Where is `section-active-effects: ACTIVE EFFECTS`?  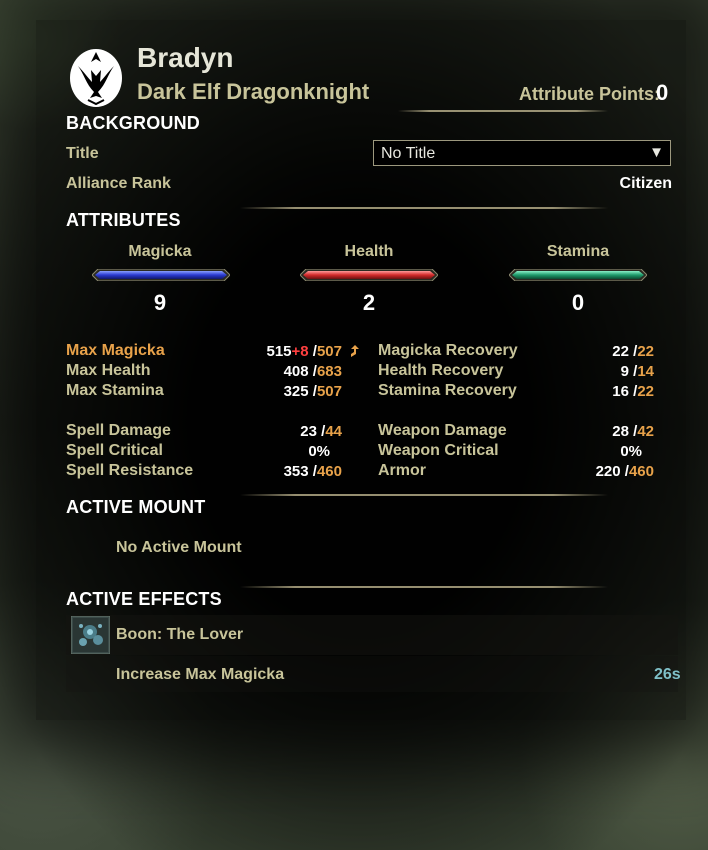 section-active-effects: ACTIVE EFFECTS is located at coordinates (144, 599).